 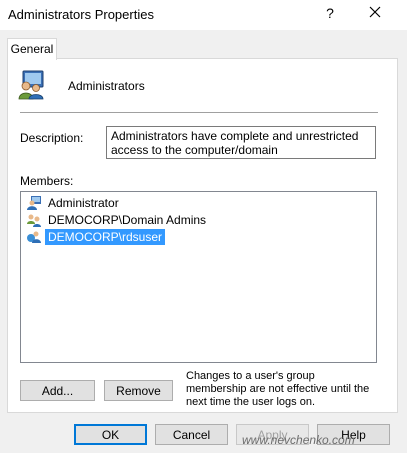 I want to click on member-name: DEMOCORP\Domain Admins, so click(x=127, y=220).